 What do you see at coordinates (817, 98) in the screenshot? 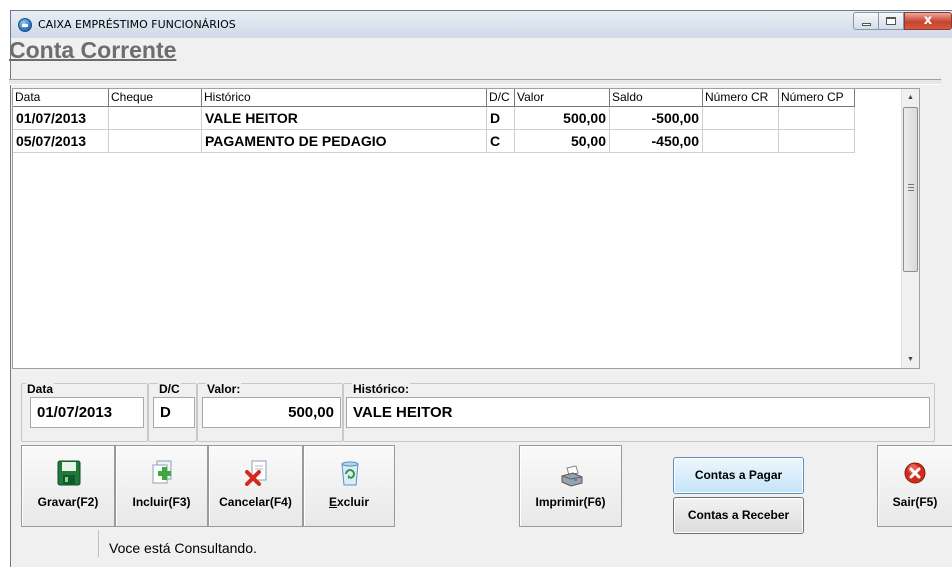
I see `column-header-numero-cp: Número CP` at bounding box center [817, 98].